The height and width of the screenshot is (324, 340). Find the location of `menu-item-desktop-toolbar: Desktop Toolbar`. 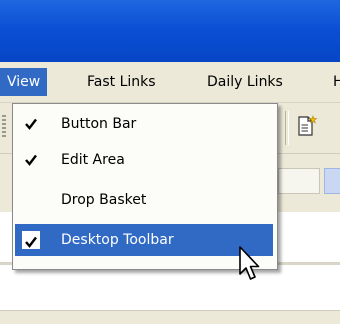

menu-item-desktop-toolbar: Desktop Toolbar is located at coordinates (144, 240).